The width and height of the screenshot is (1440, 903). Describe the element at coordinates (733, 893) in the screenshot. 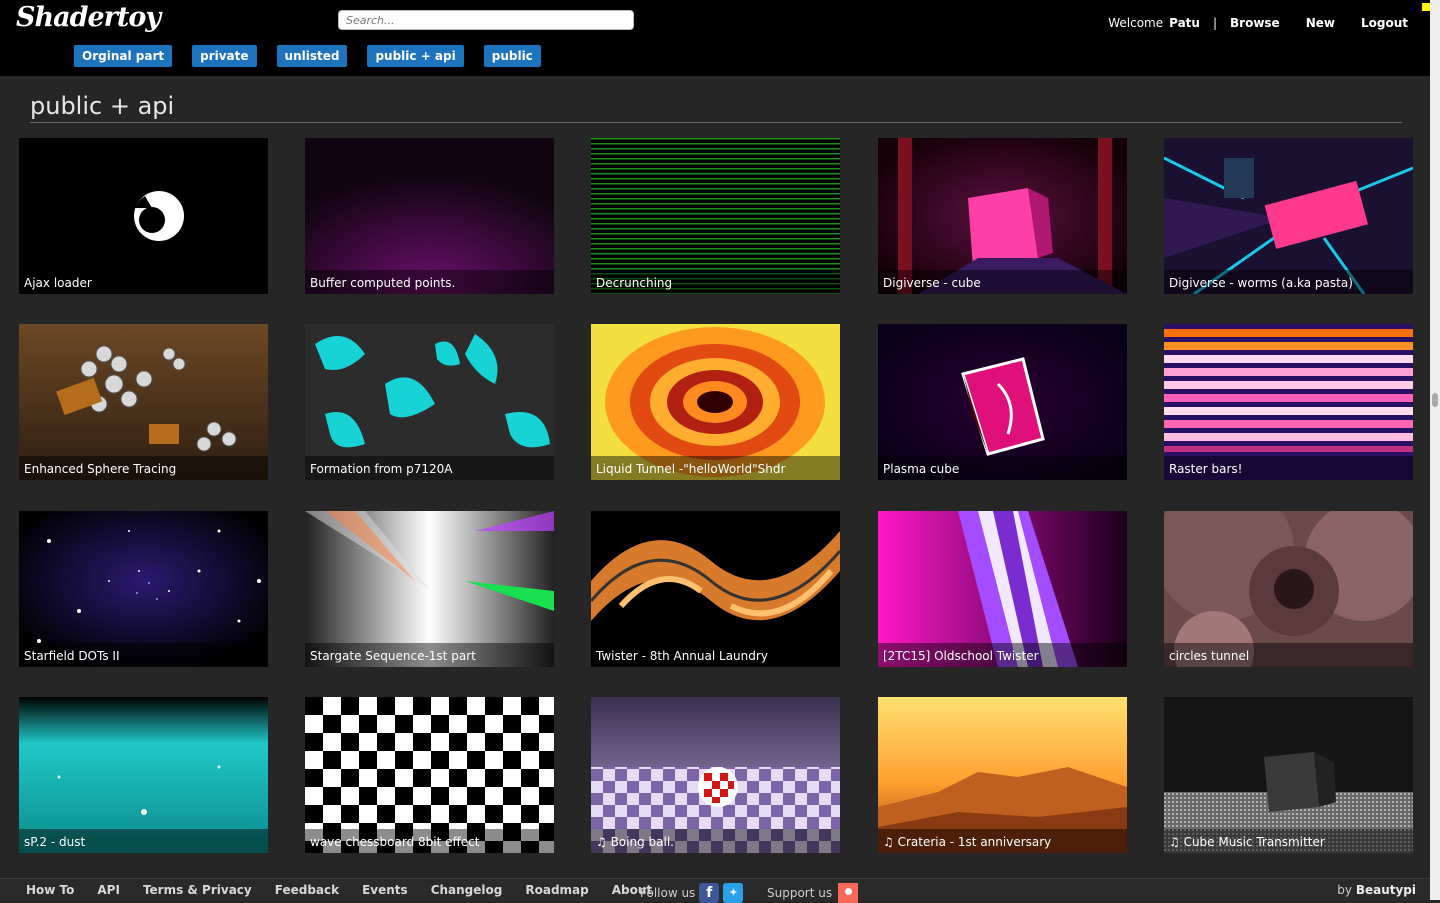

I see `twitter-icon: ✦` at that location.